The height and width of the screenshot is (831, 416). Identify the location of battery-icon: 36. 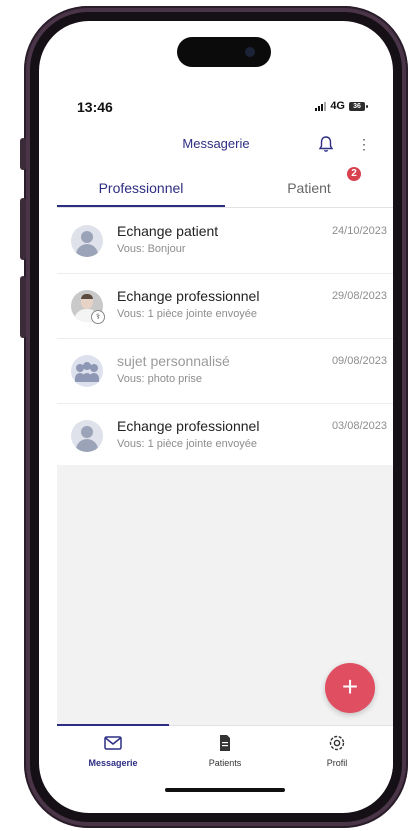
(358, 106).